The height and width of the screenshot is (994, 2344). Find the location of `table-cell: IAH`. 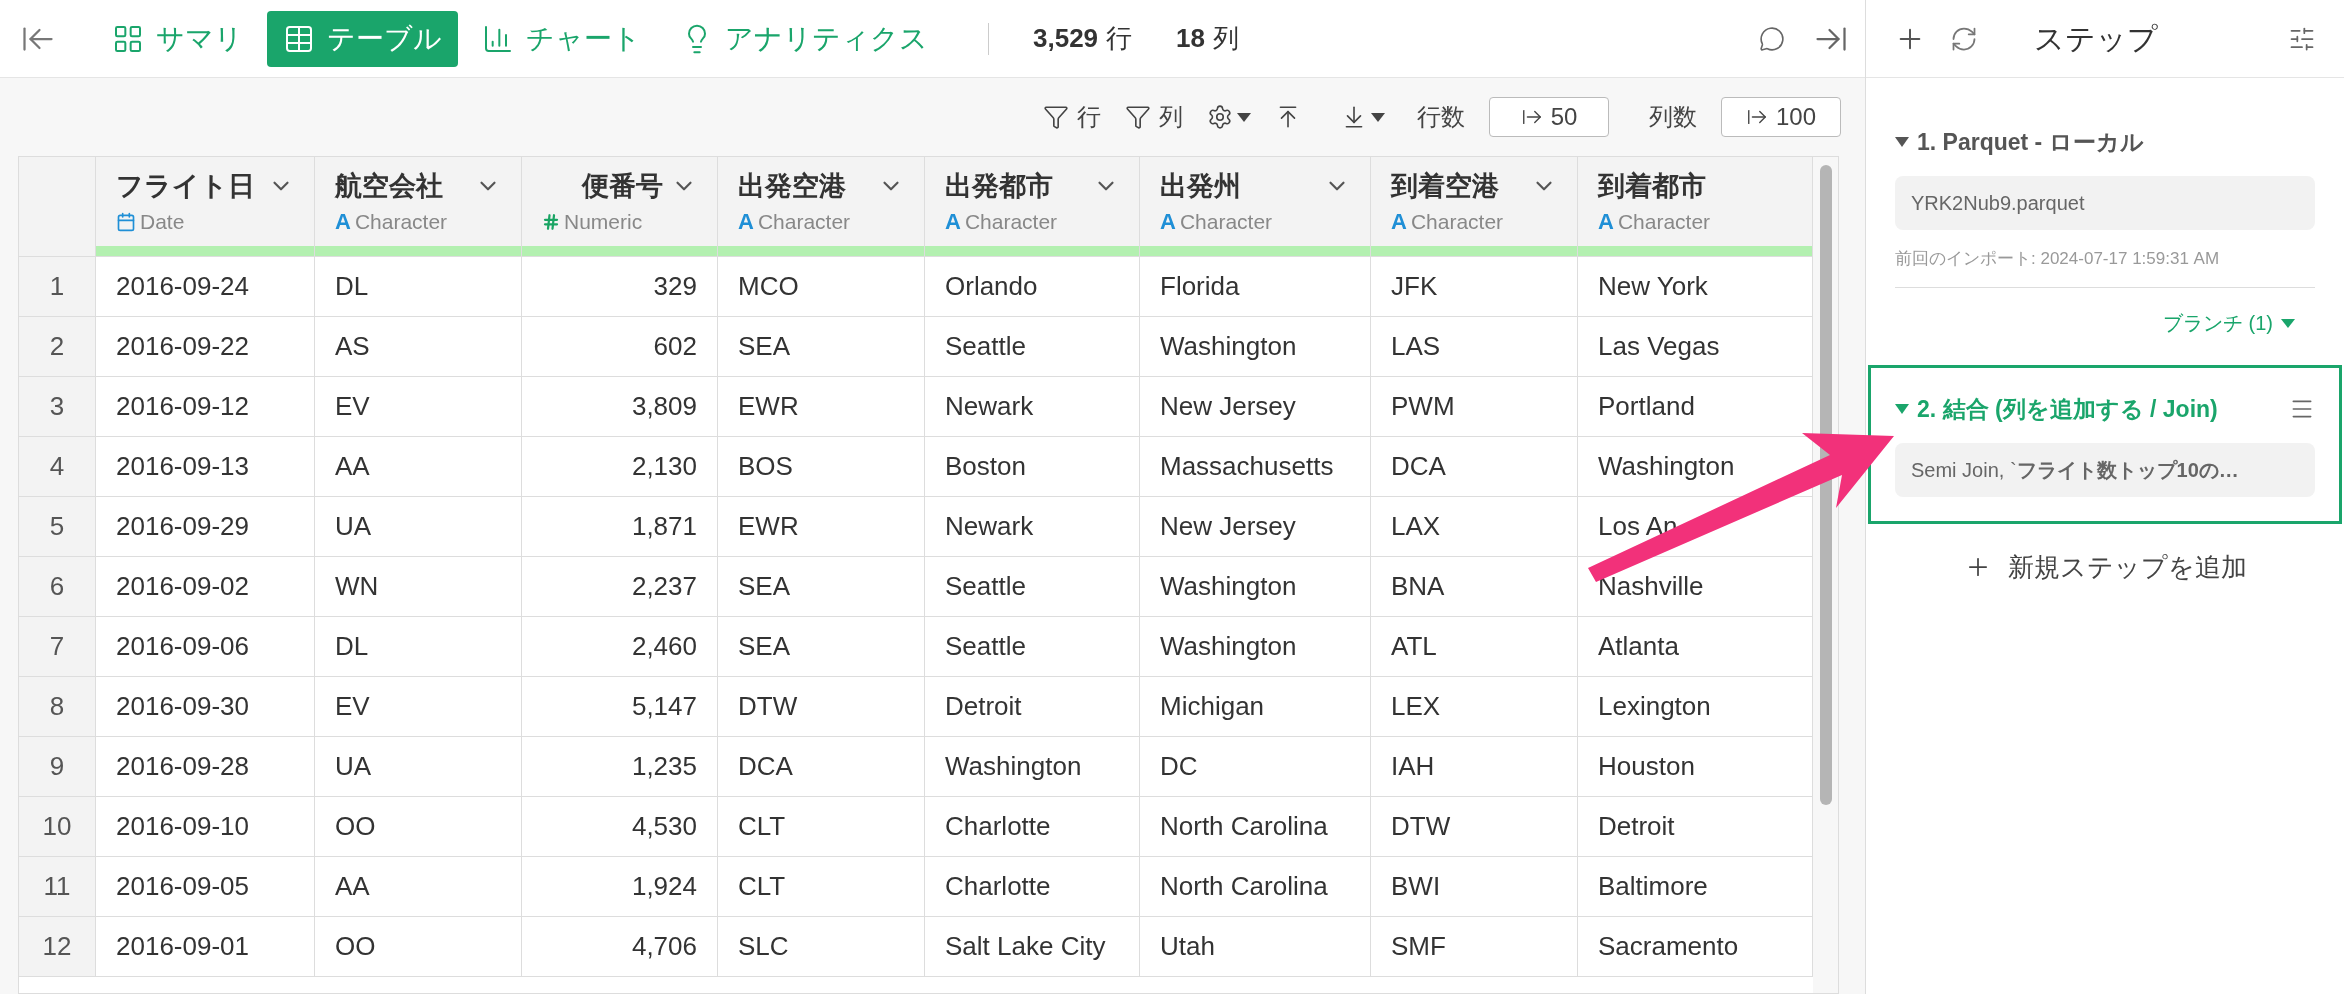

table-cell: IAH is located at coordinates (1474, 766).